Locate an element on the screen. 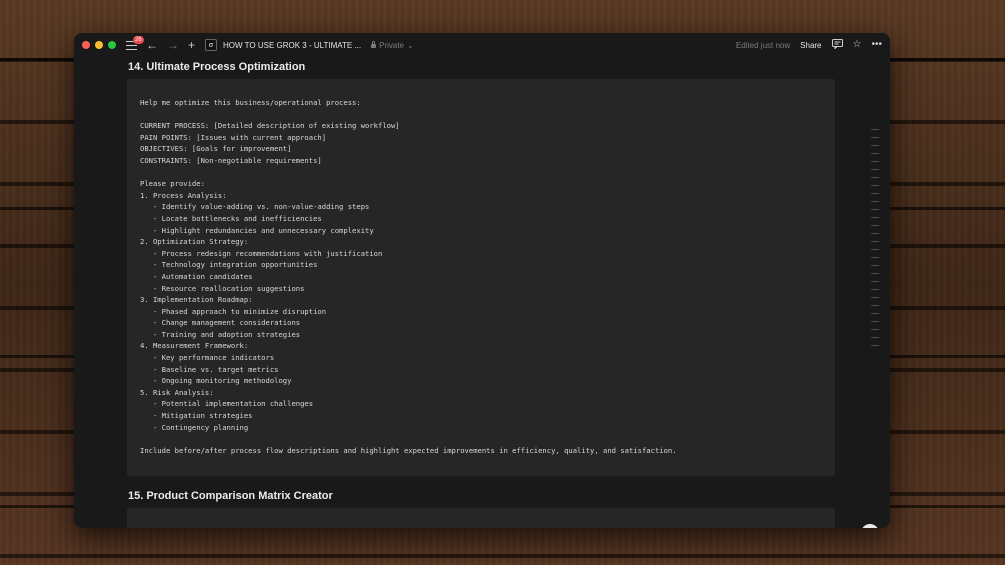  code-block is located at coordinates (481, 518).